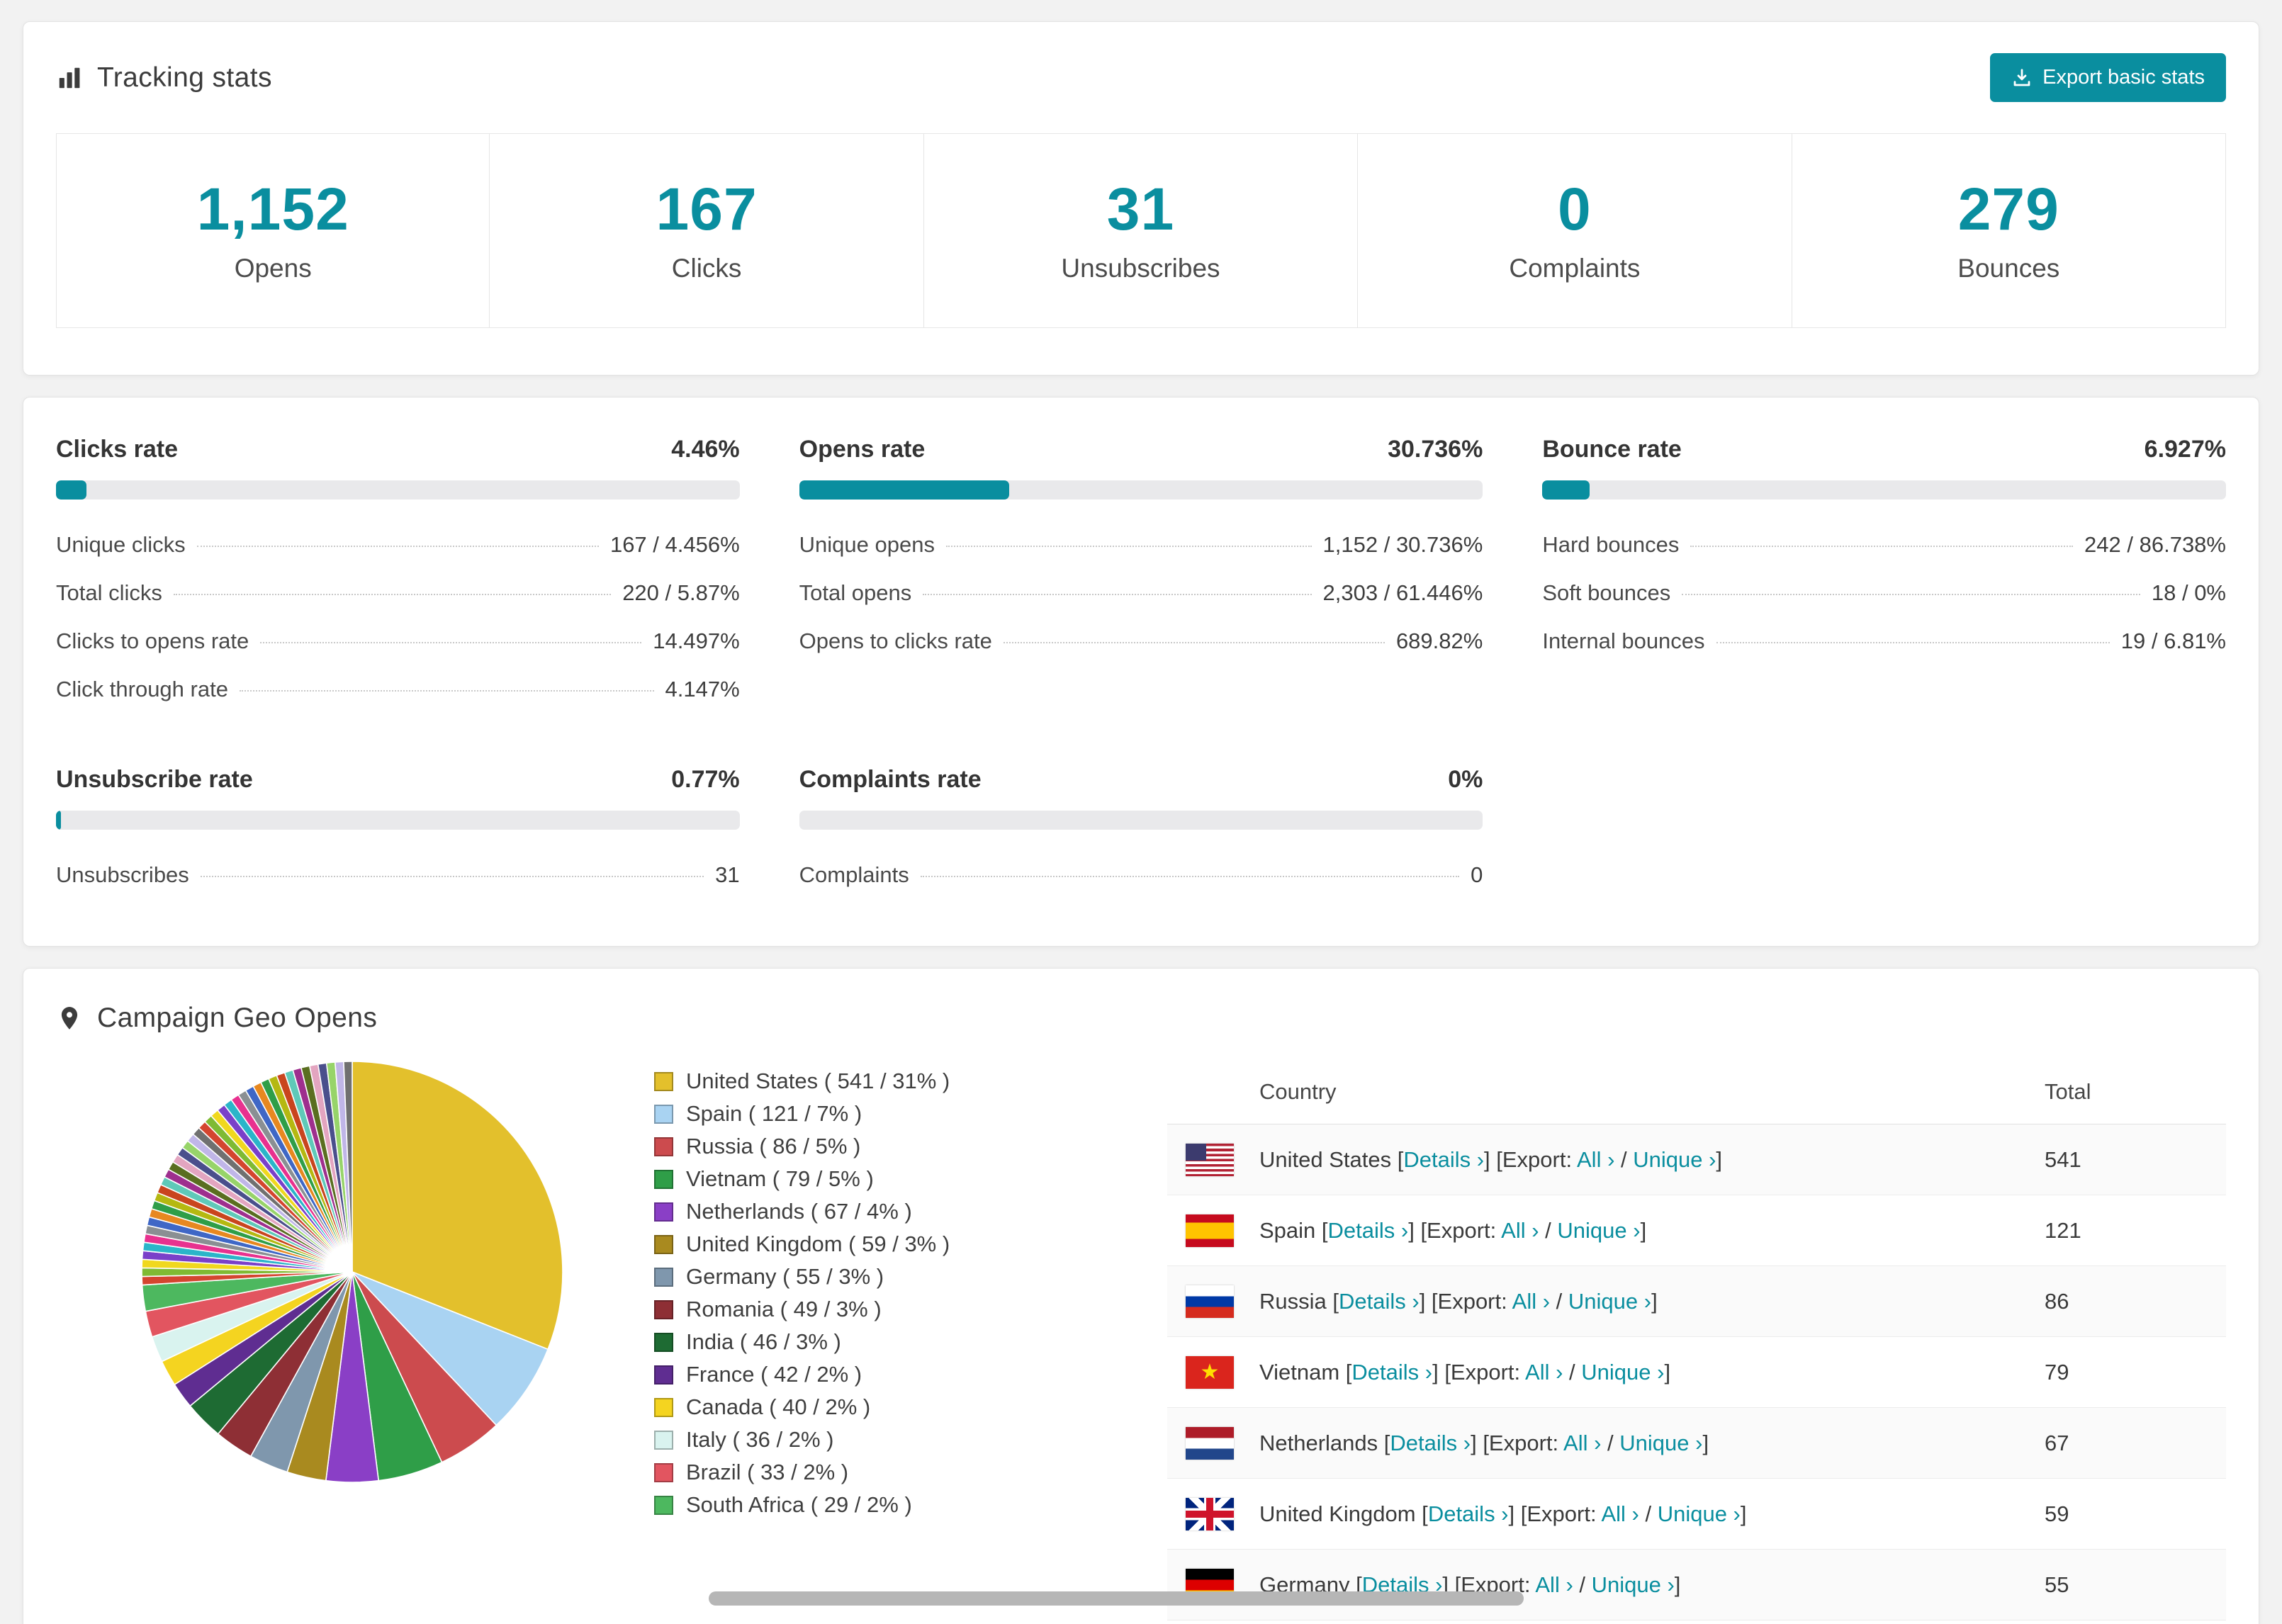  Describe the element at coordinates (273, 230) in the screenshot. I see `stat-box-opens: 1,152 Opens` at that location.